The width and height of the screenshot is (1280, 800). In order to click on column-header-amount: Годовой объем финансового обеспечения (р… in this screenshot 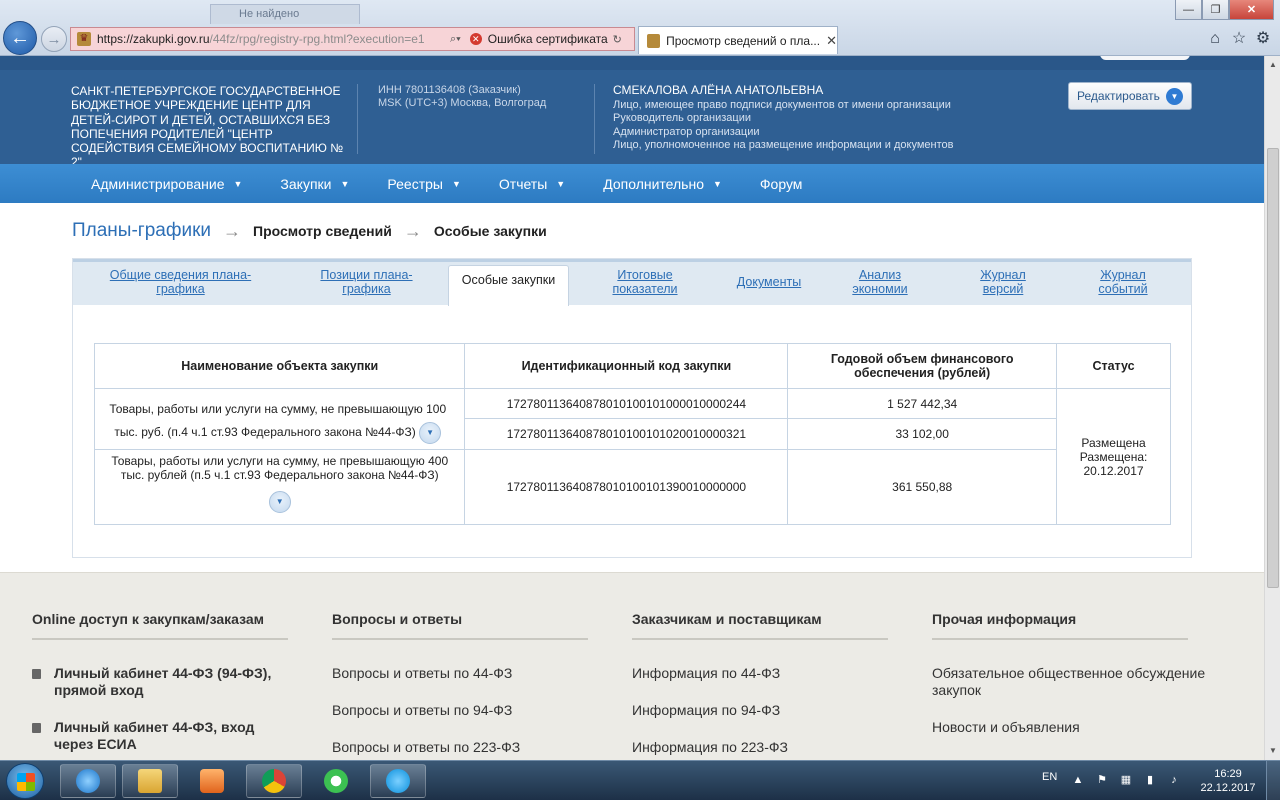, I will do `click(922, 366)`.